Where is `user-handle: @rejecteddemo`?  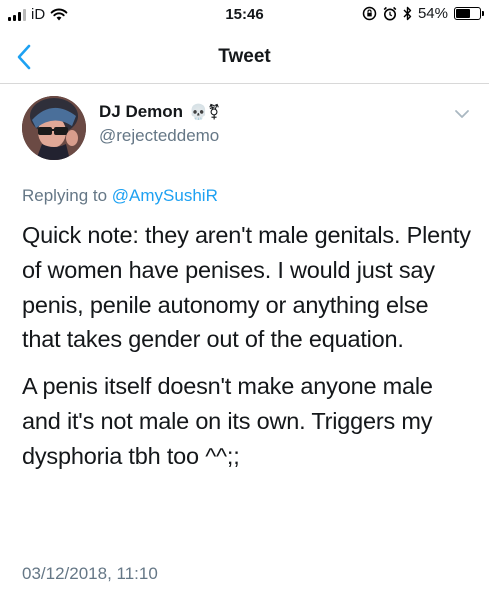 user-handle: @rejecteddemo is located at coordinates (159, 136).